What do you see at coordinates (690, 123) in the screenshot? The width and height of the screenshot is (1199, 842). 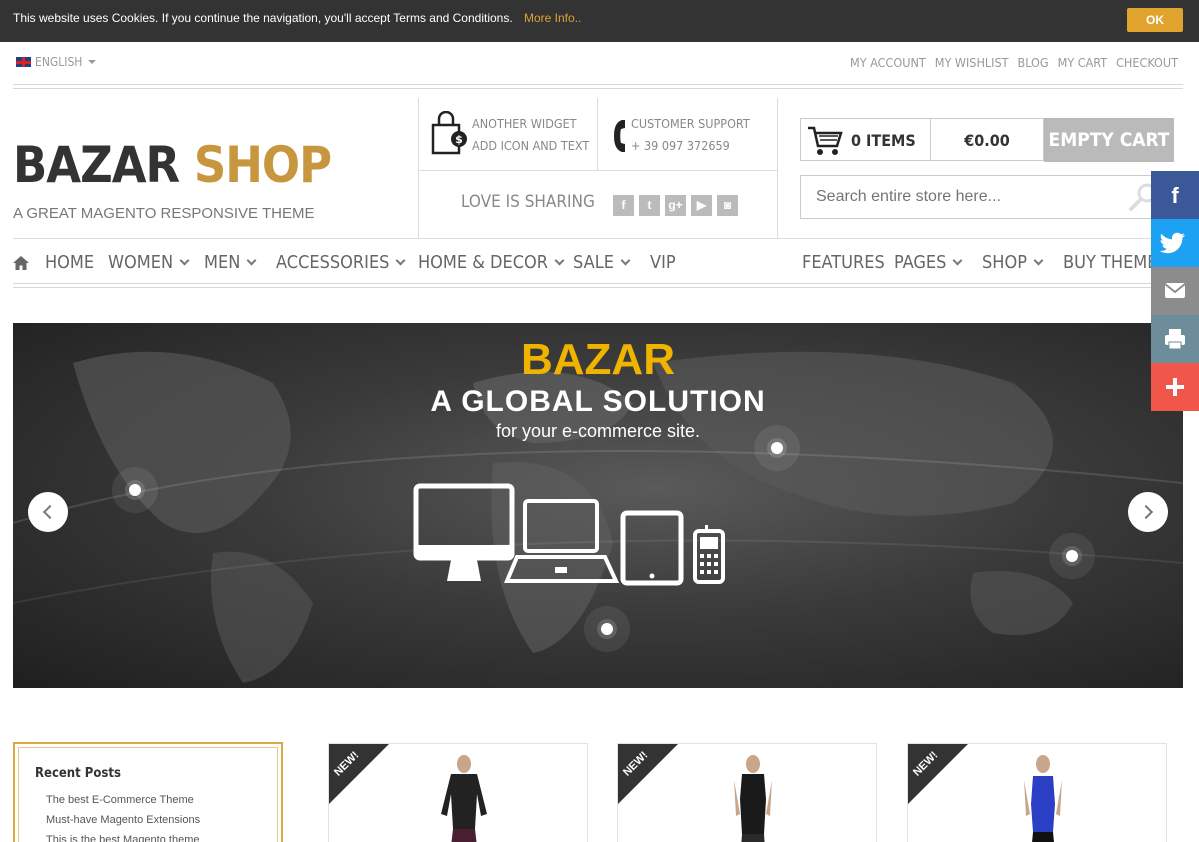 I see `widget-support-line1: CUSTOMER SUPPORT` at bounding box center [690, 123].